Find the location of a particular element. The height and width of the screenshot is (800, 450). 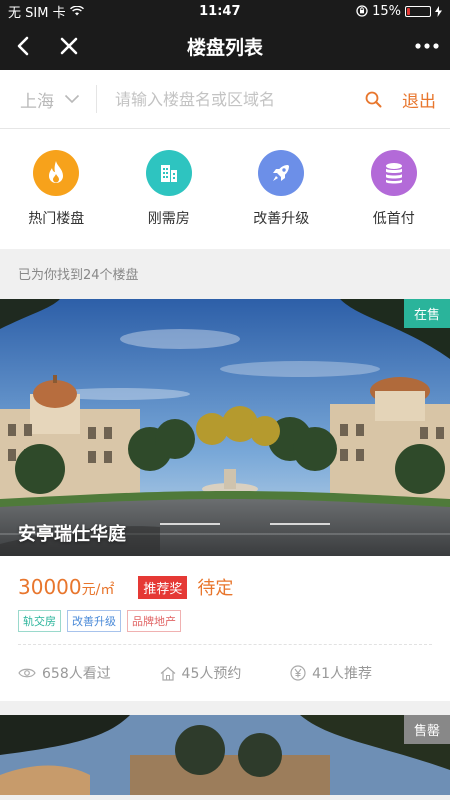

category-upgrade: 改善升级 is located at coordinates (281, 189).